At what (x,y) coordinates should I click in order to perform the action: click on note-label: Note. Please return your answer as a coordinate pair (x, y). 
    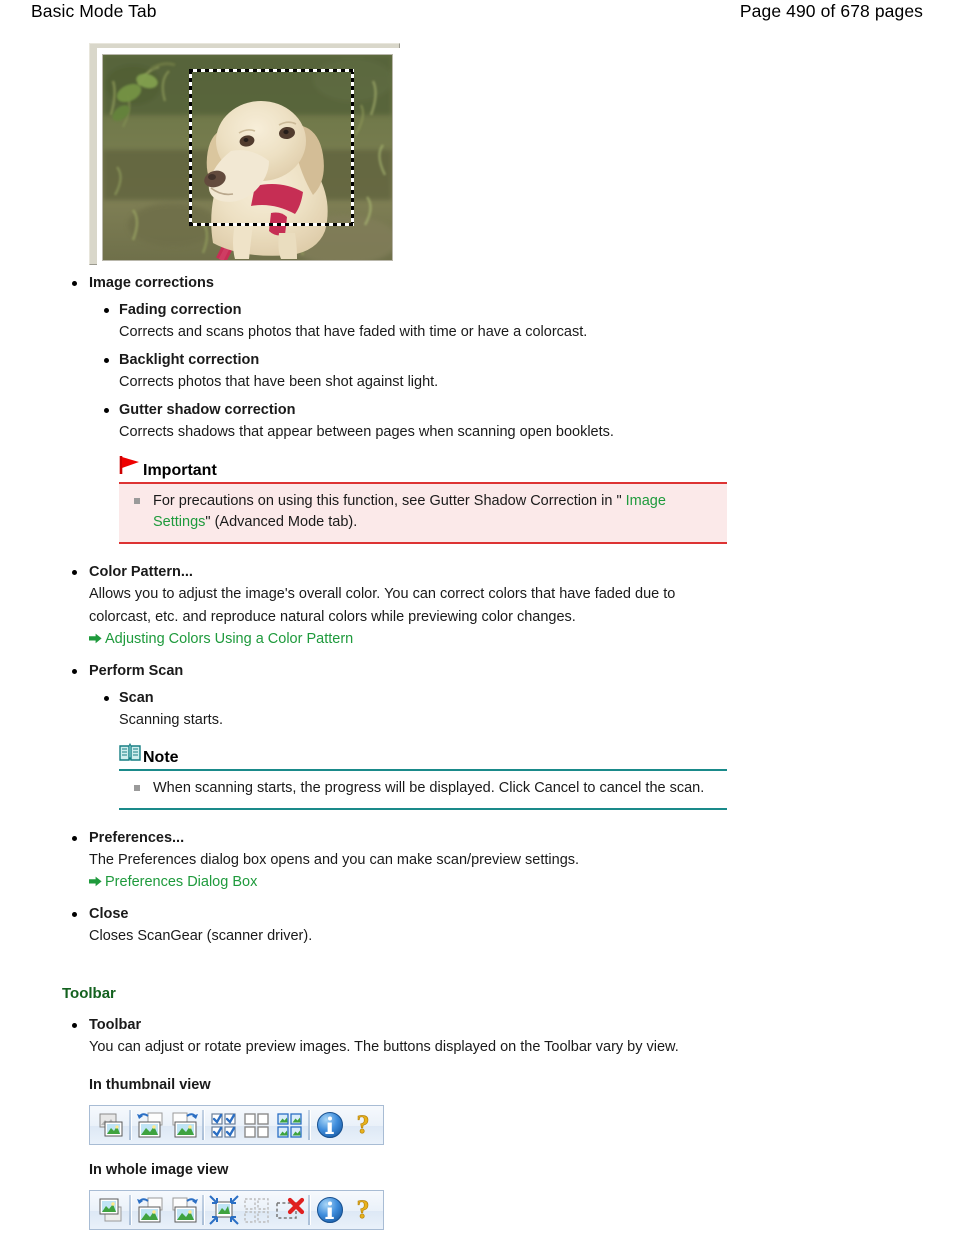
    Looking at the image, I should click on (161, 757).